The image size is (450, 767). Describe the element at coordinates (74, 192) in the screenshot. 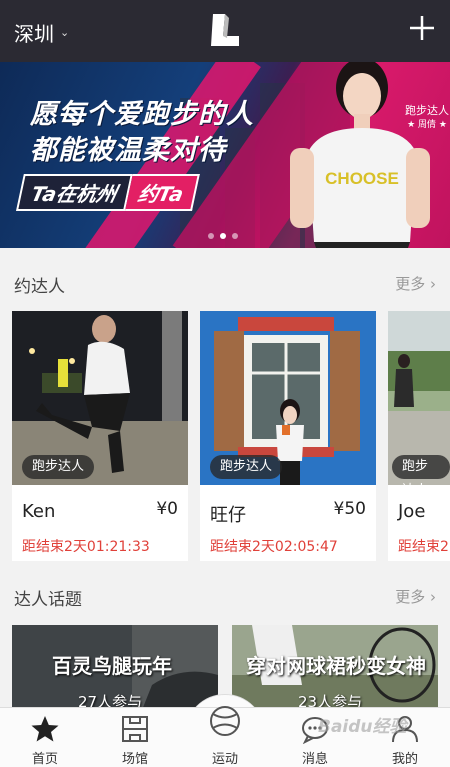

I see `banner-tag-city: Ta在杭州` at that location.